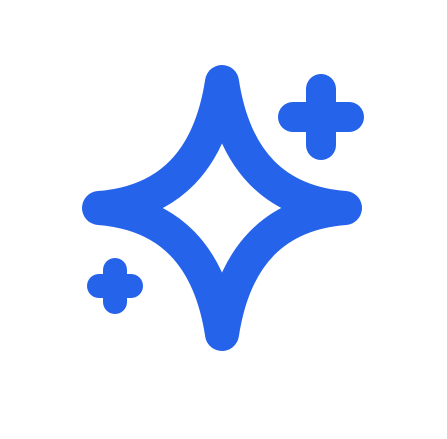 The image size is (447, 439). Describe the element at coordinates (115, 286) in the screenshot. I see `small-plus-bottom-left` at that location.